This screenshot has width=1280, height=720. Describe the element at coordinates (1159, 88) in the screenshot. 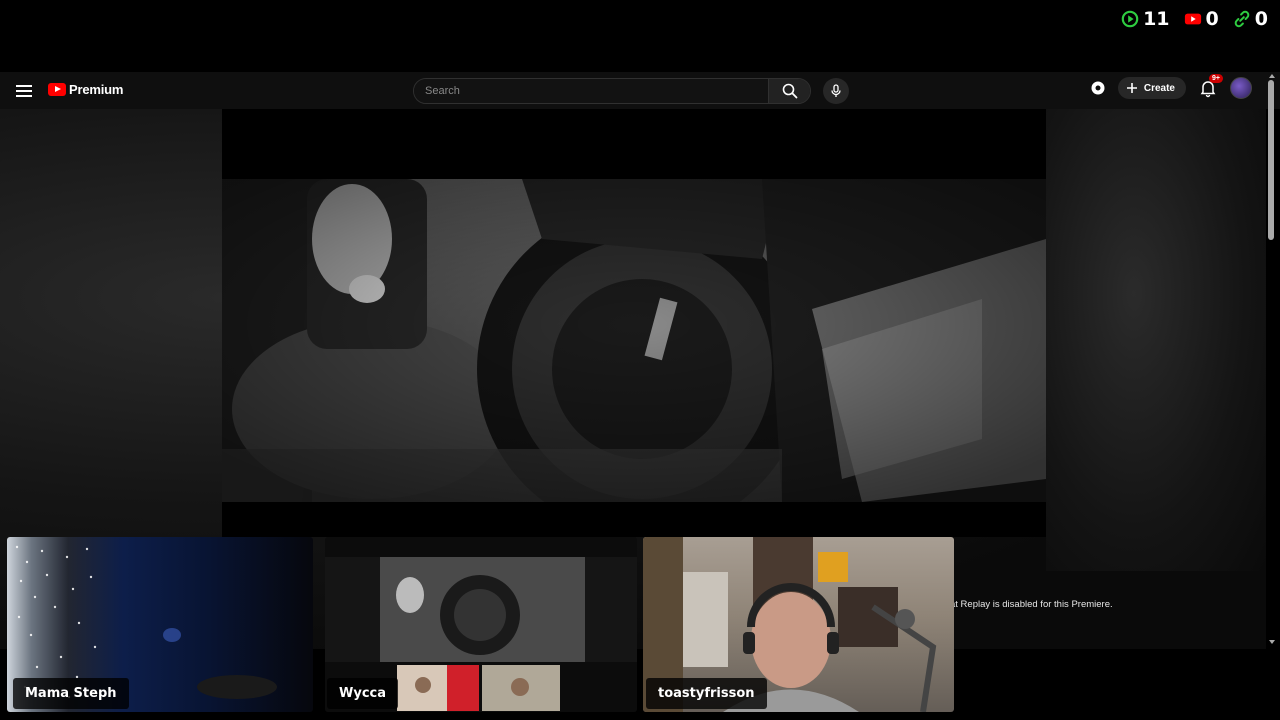

I see `create-label: Create` at that location.